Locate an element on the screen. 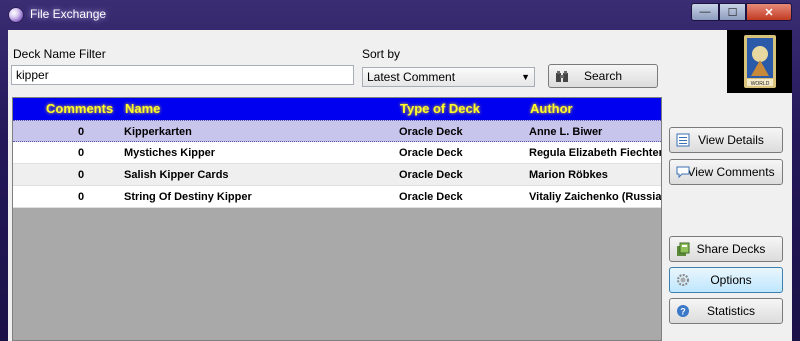  thumbnail-caption: WORLD is located at coordinates (760, 84).